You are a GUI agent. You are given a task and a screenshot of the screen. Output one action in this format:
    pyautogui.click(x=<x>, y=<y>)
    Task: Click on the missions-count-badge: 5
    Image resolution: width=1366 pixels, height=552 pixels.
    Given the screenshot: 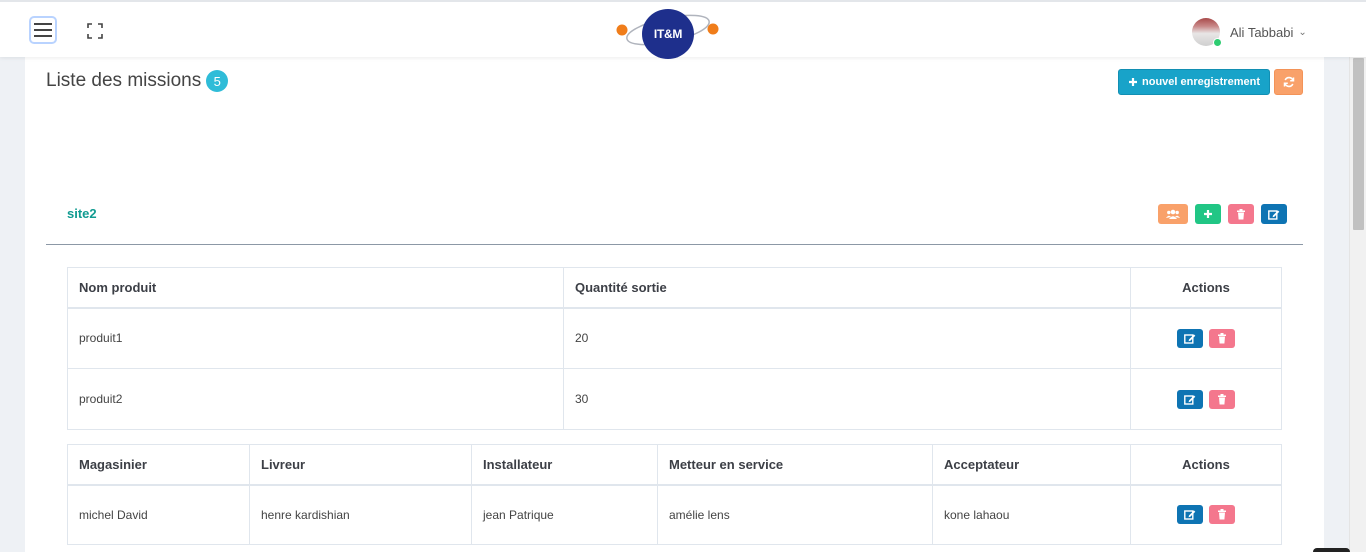 What is the action you would take?
    pyautogui.click(x=217, y=81)
    